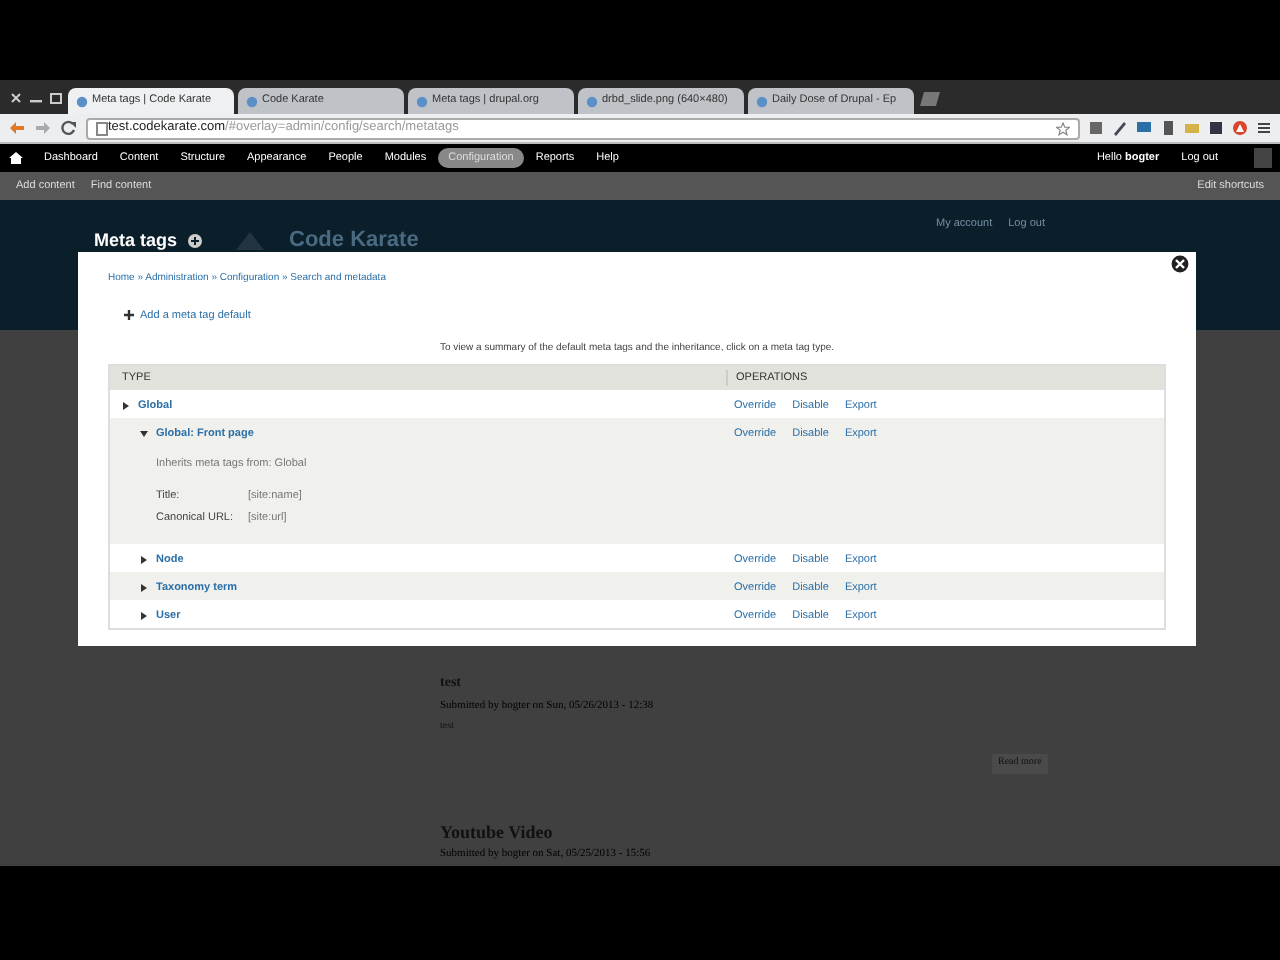  I want to click on page-title: Meta tags, so click(136, 240).